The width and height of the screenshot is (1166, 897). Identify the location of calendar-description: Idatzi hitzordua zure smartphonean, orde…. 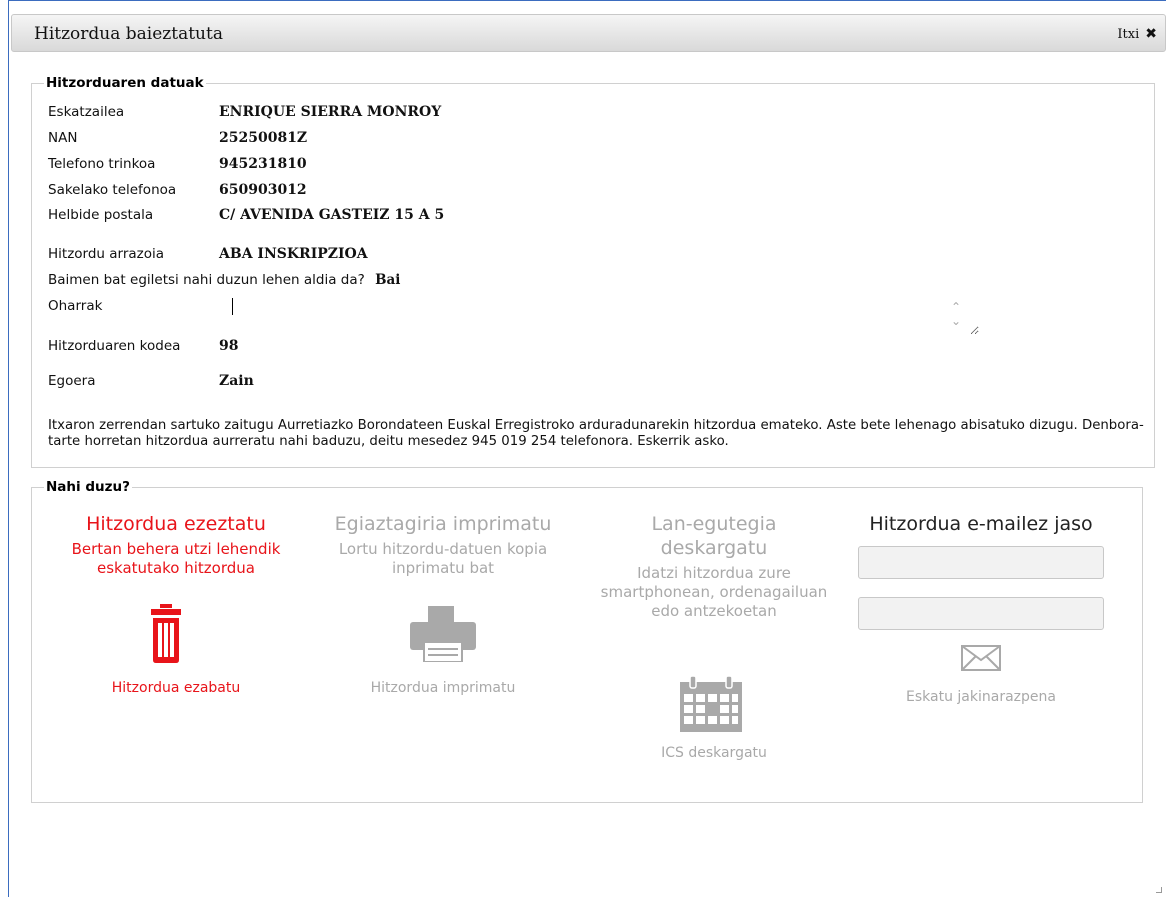
(714, 592).